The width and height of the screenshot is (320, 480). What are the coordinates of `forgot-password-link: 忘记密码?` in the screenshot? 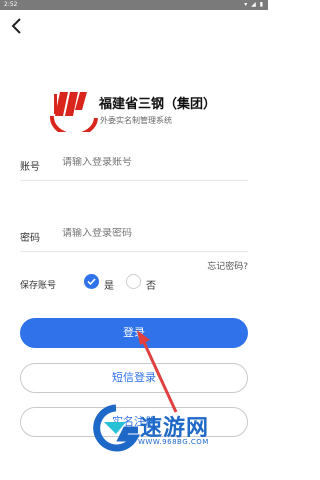 It's located at (227, 265).